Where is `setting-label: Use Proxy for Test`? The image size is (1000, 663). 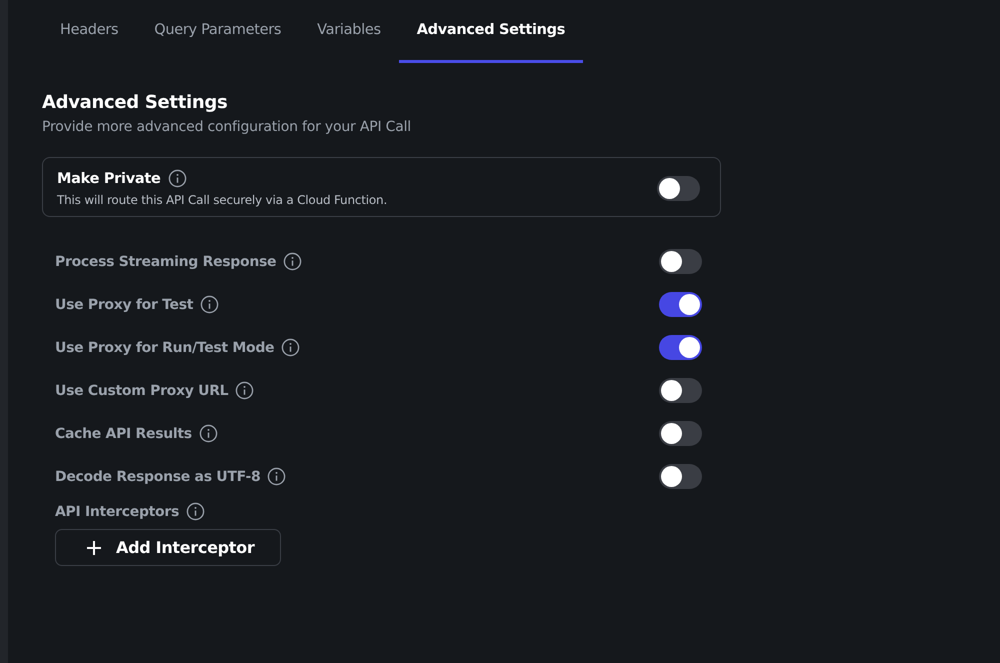 setting-label: Use Proxy for Test is located at coordinates (124, 304).